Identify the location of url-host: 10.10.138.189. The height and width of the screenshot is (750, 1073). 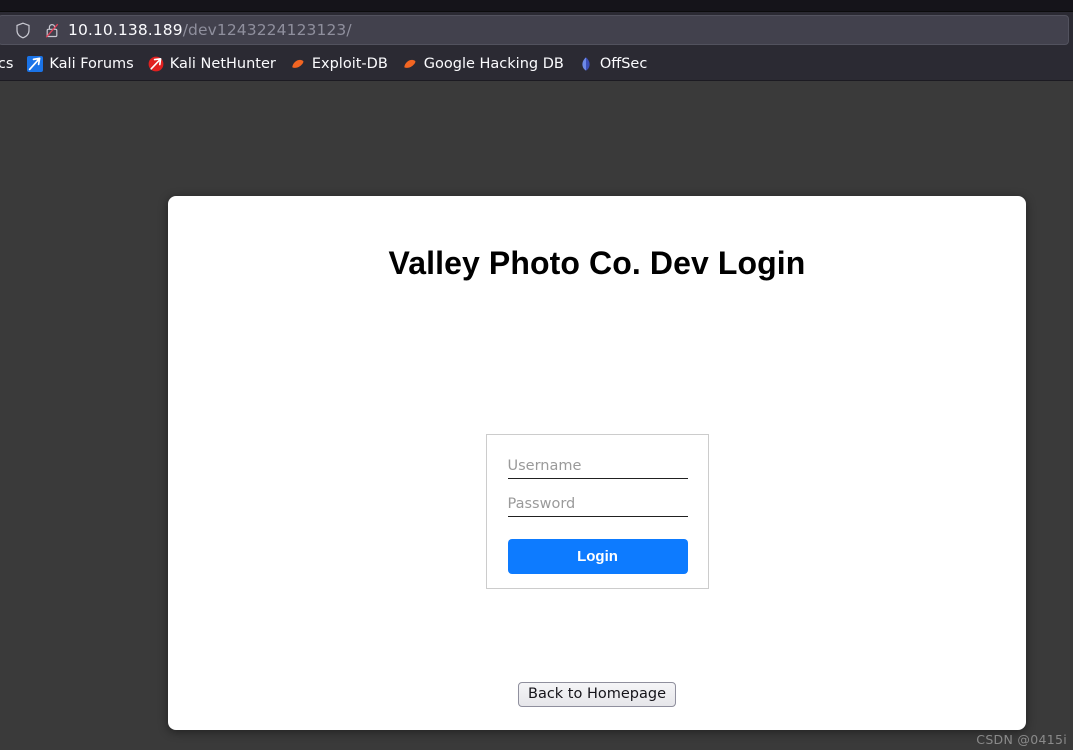
(125, 30).